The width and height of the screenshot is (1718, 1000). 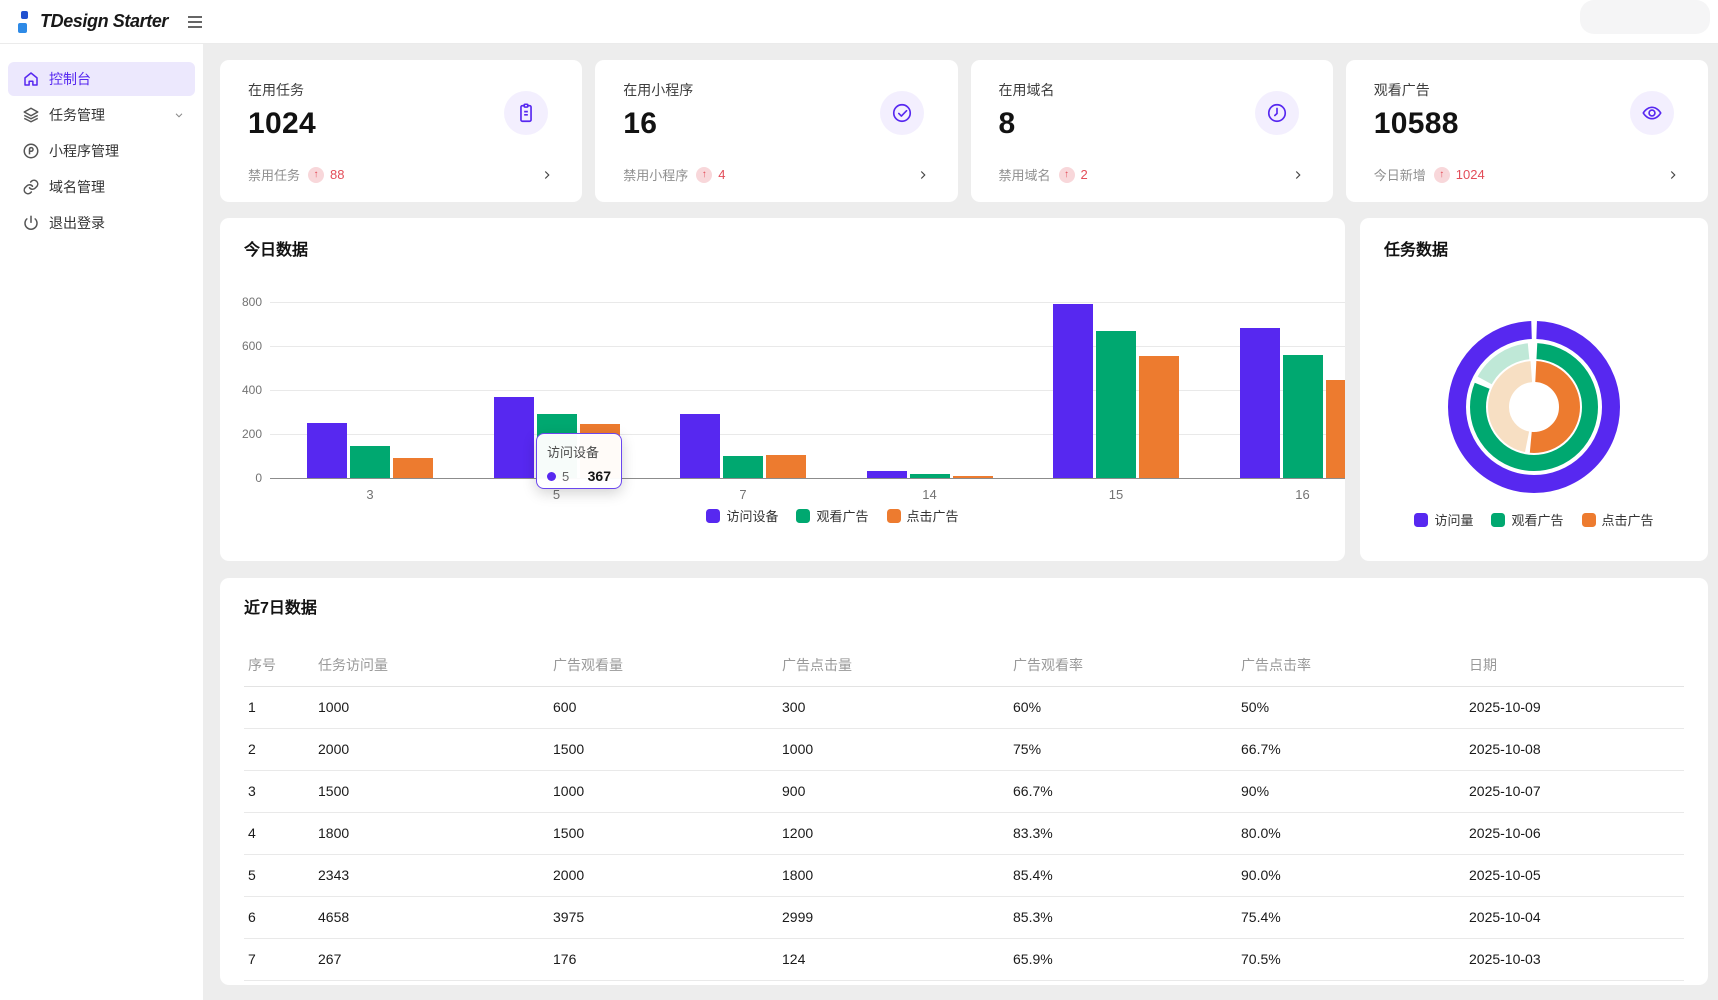 What do you see at coordinates (1123, 833) in the screenshot?
I see `table-cell: 83.3%` at bounding box center [1123, 833].